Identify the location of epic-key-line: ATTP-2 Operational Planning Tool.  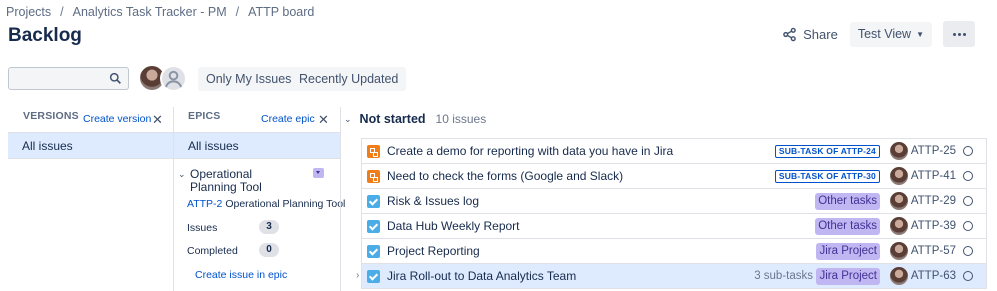
(266, 204).